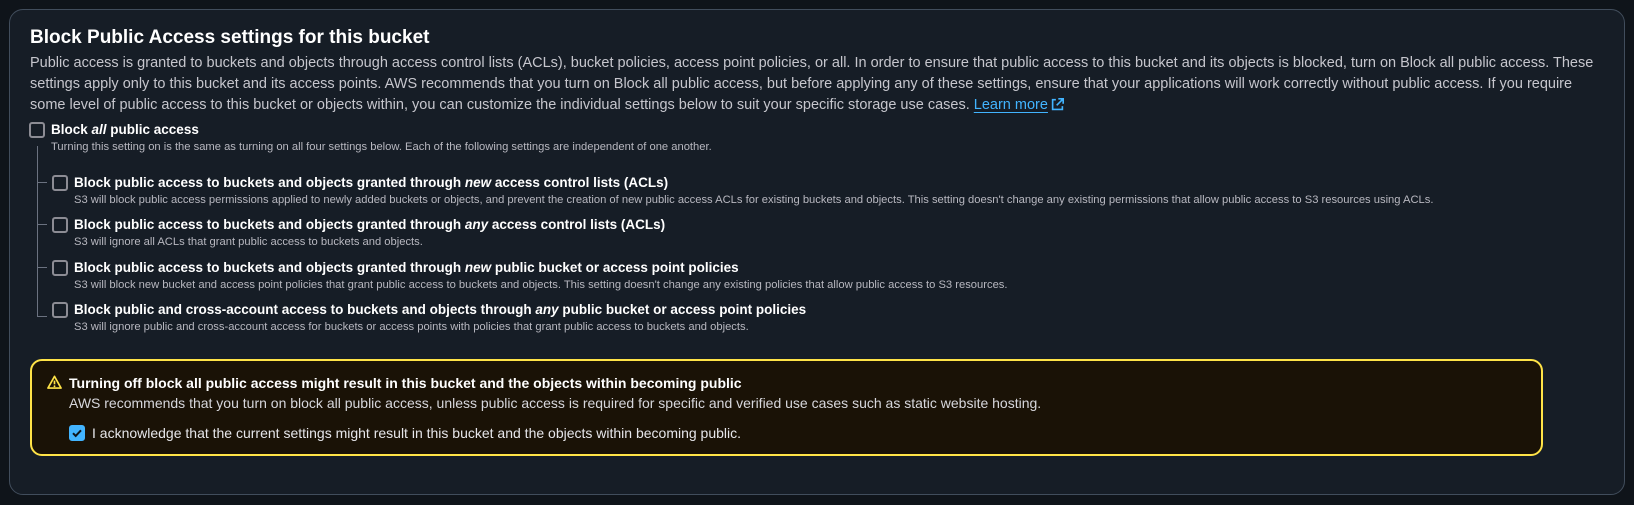  I want to click on tree-connector, so click(37, 231).